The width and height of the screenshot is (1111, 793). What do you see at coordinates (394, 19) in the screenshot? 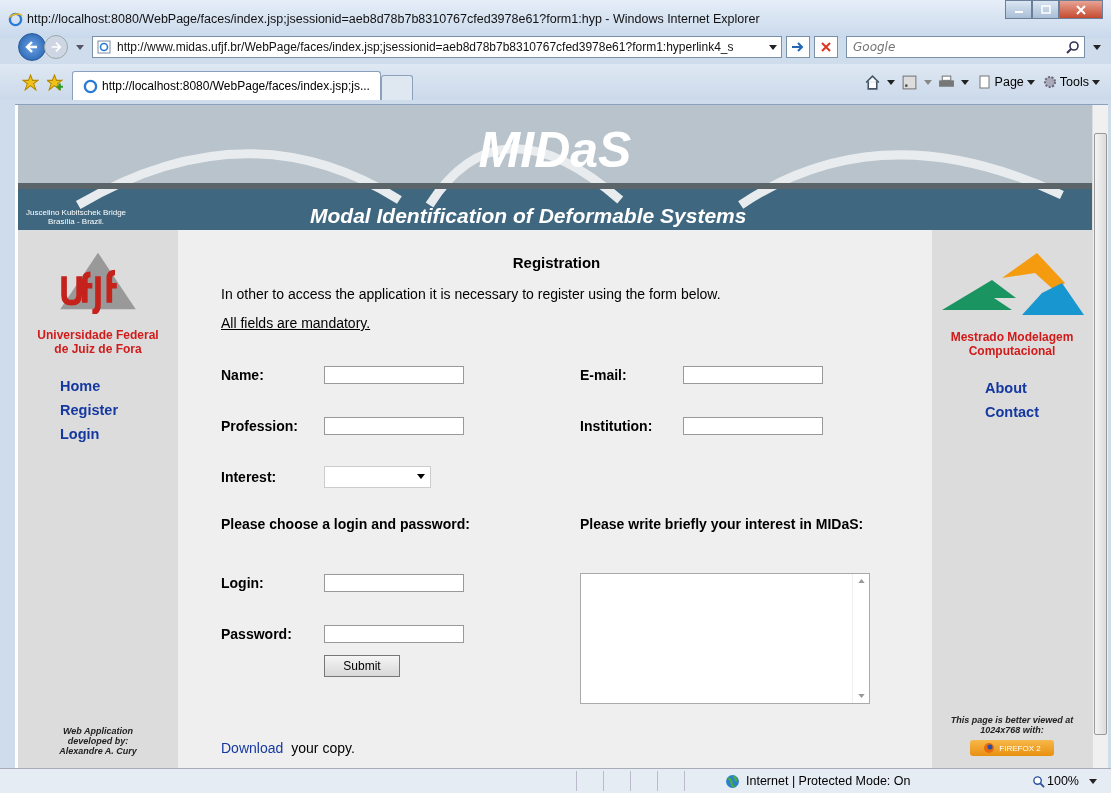
I see `window-title: http://localhost:8080/WebPage/faces/index.jsp;jsessionid=aeb8d78b7b8310767cfed3978e61?form1:hyp - Windows Internet Explorer` at bounding box center [394, 19].